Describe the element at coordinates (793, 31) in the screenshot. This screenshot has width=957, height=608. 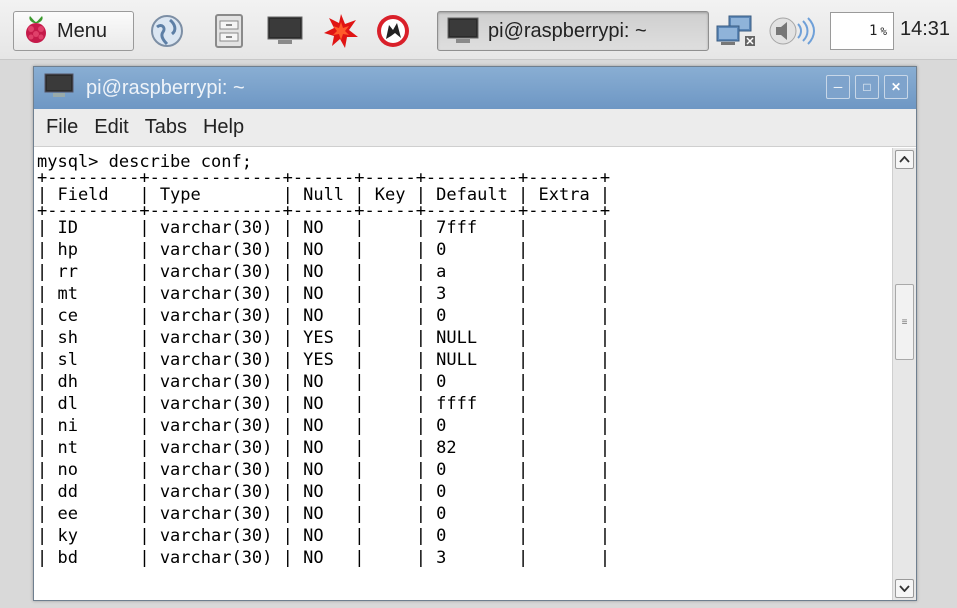
I see `volume-icon` at that location.